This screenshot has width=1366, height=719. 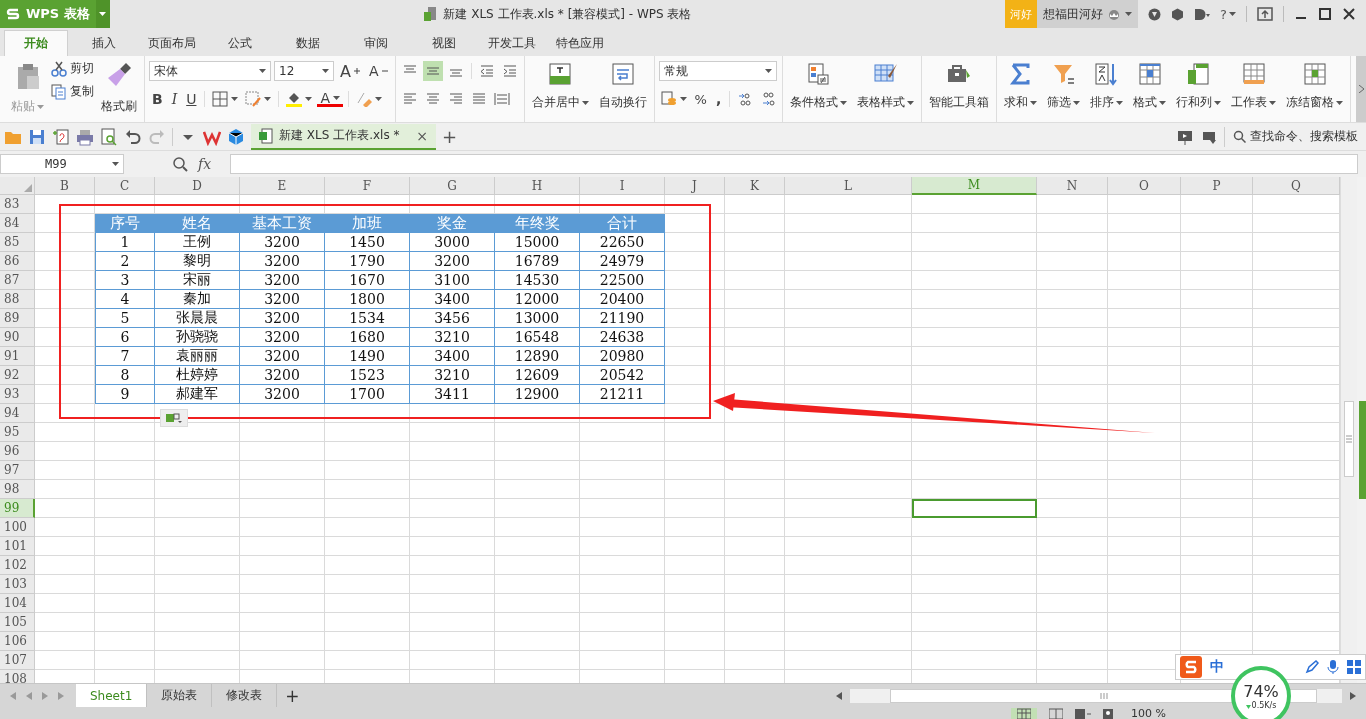 What do you see at coordinates (17, 432) in the screenshot?
I see `row-header: 95` at bounding box center [17, 432].